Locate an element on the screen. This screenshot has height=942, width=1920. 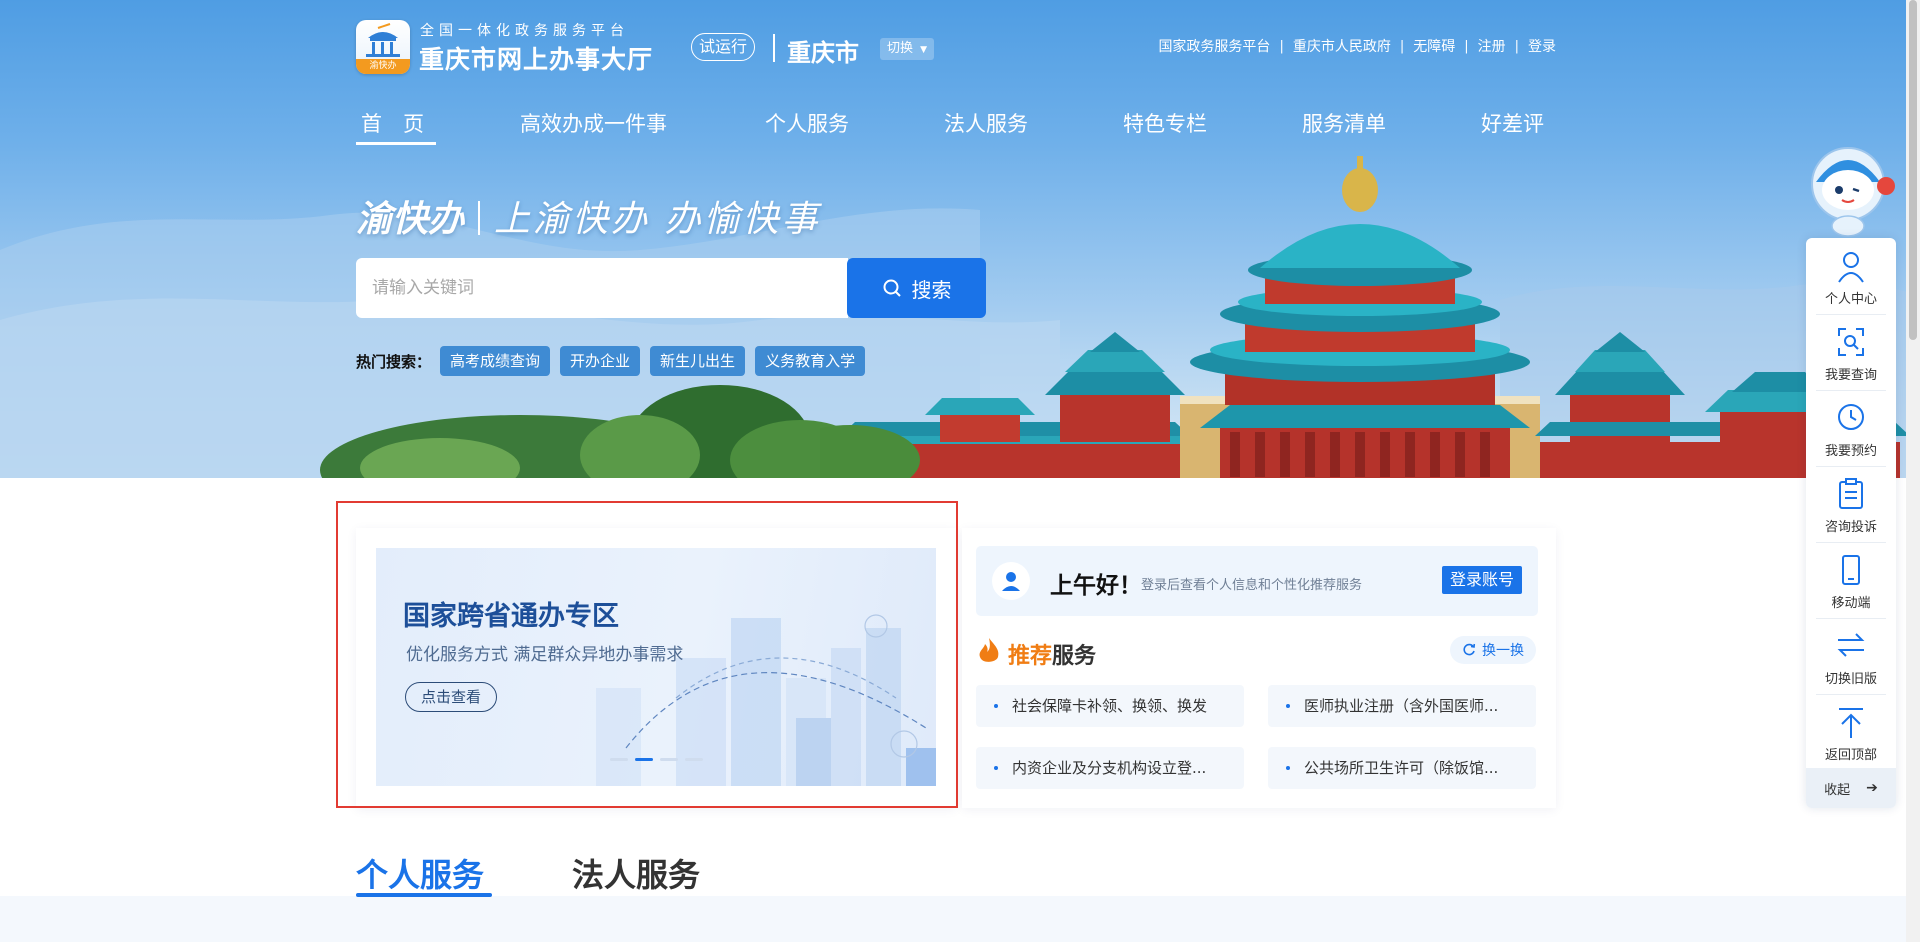
toolbar-consult-complaint: 咨询投诉 is located at coordinates (1851, 504).